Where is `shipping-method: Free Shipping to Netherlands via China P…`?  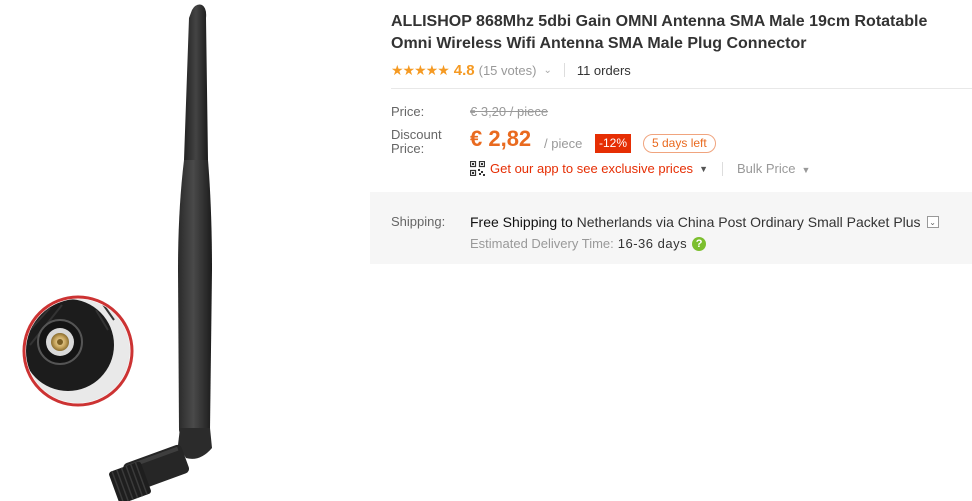
shipping-method: Free Shipping to Netherlands via China P… is located at coordinates (704, 222).